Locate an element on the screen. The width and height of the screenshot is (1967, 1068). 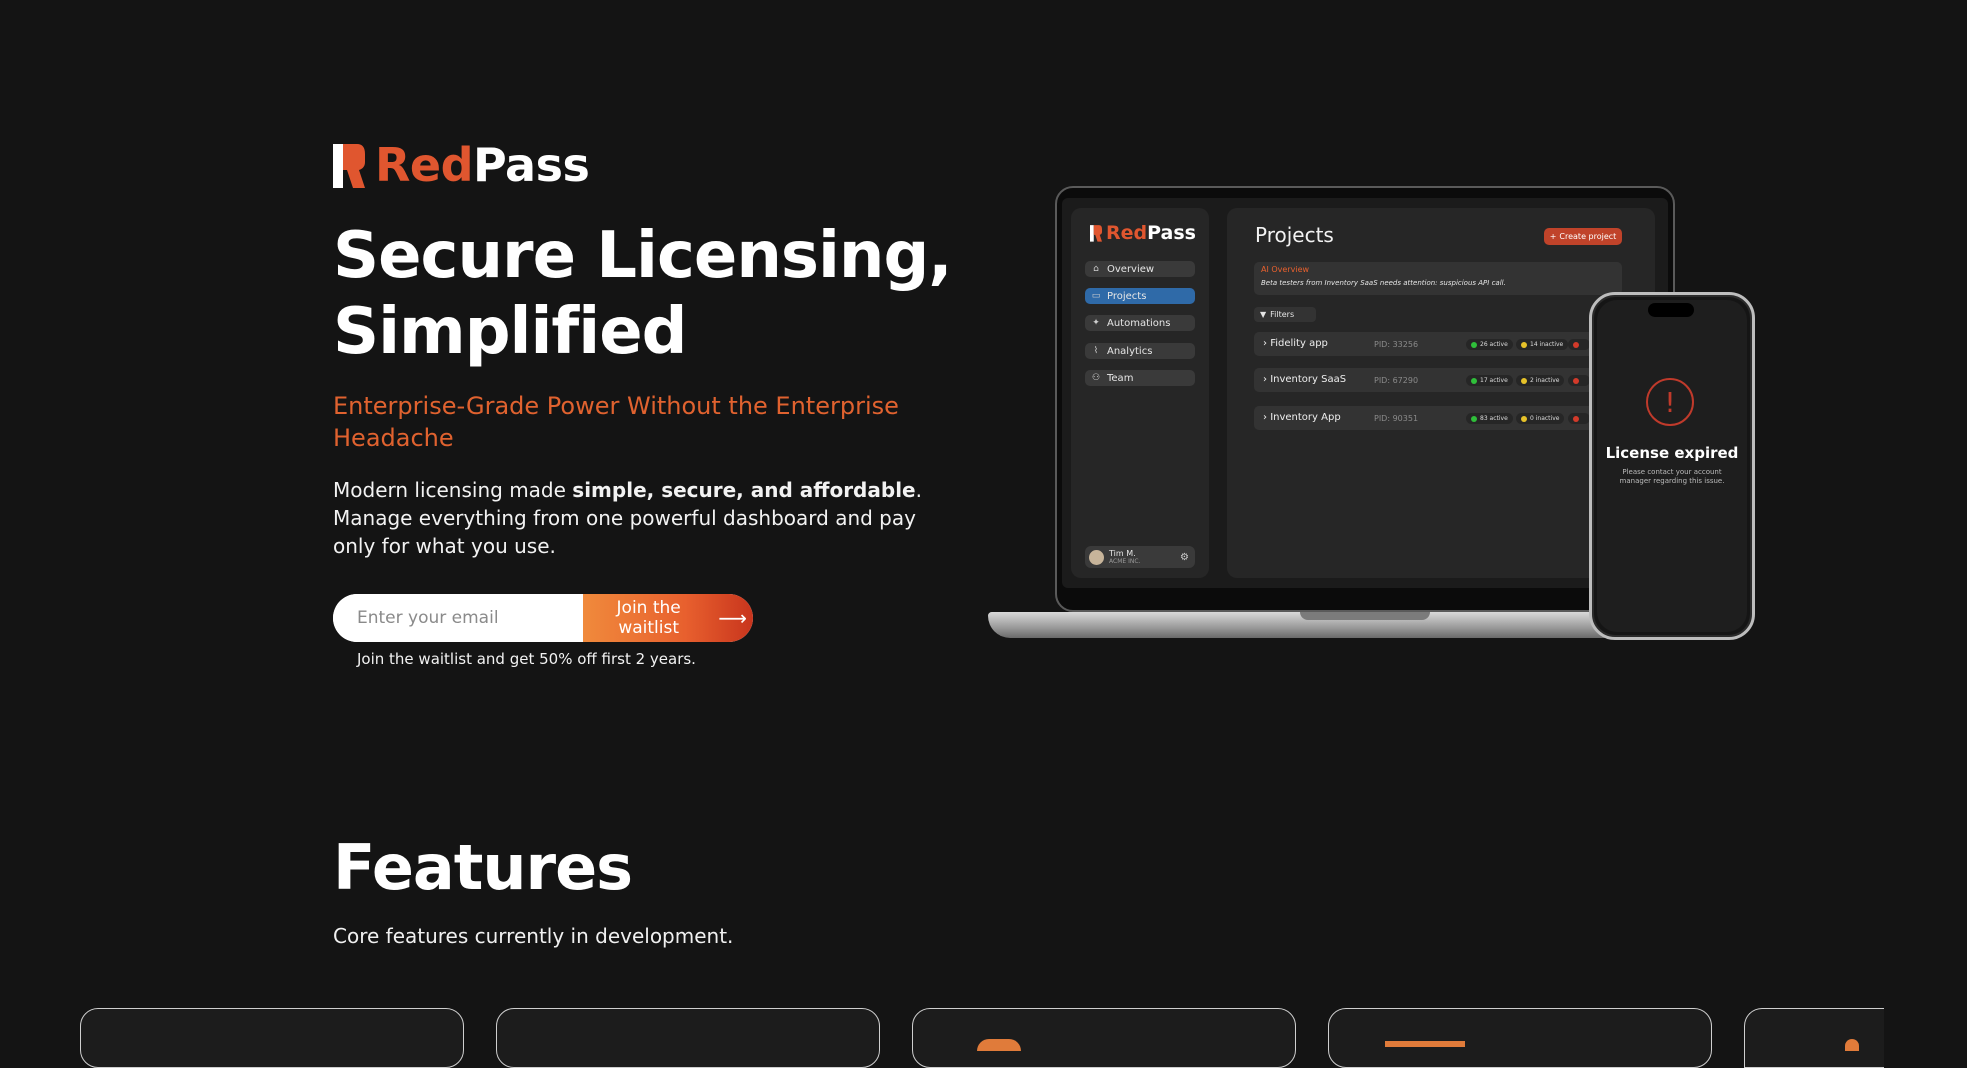
user-name: Tim M. is located at coordinates (1122, 553).